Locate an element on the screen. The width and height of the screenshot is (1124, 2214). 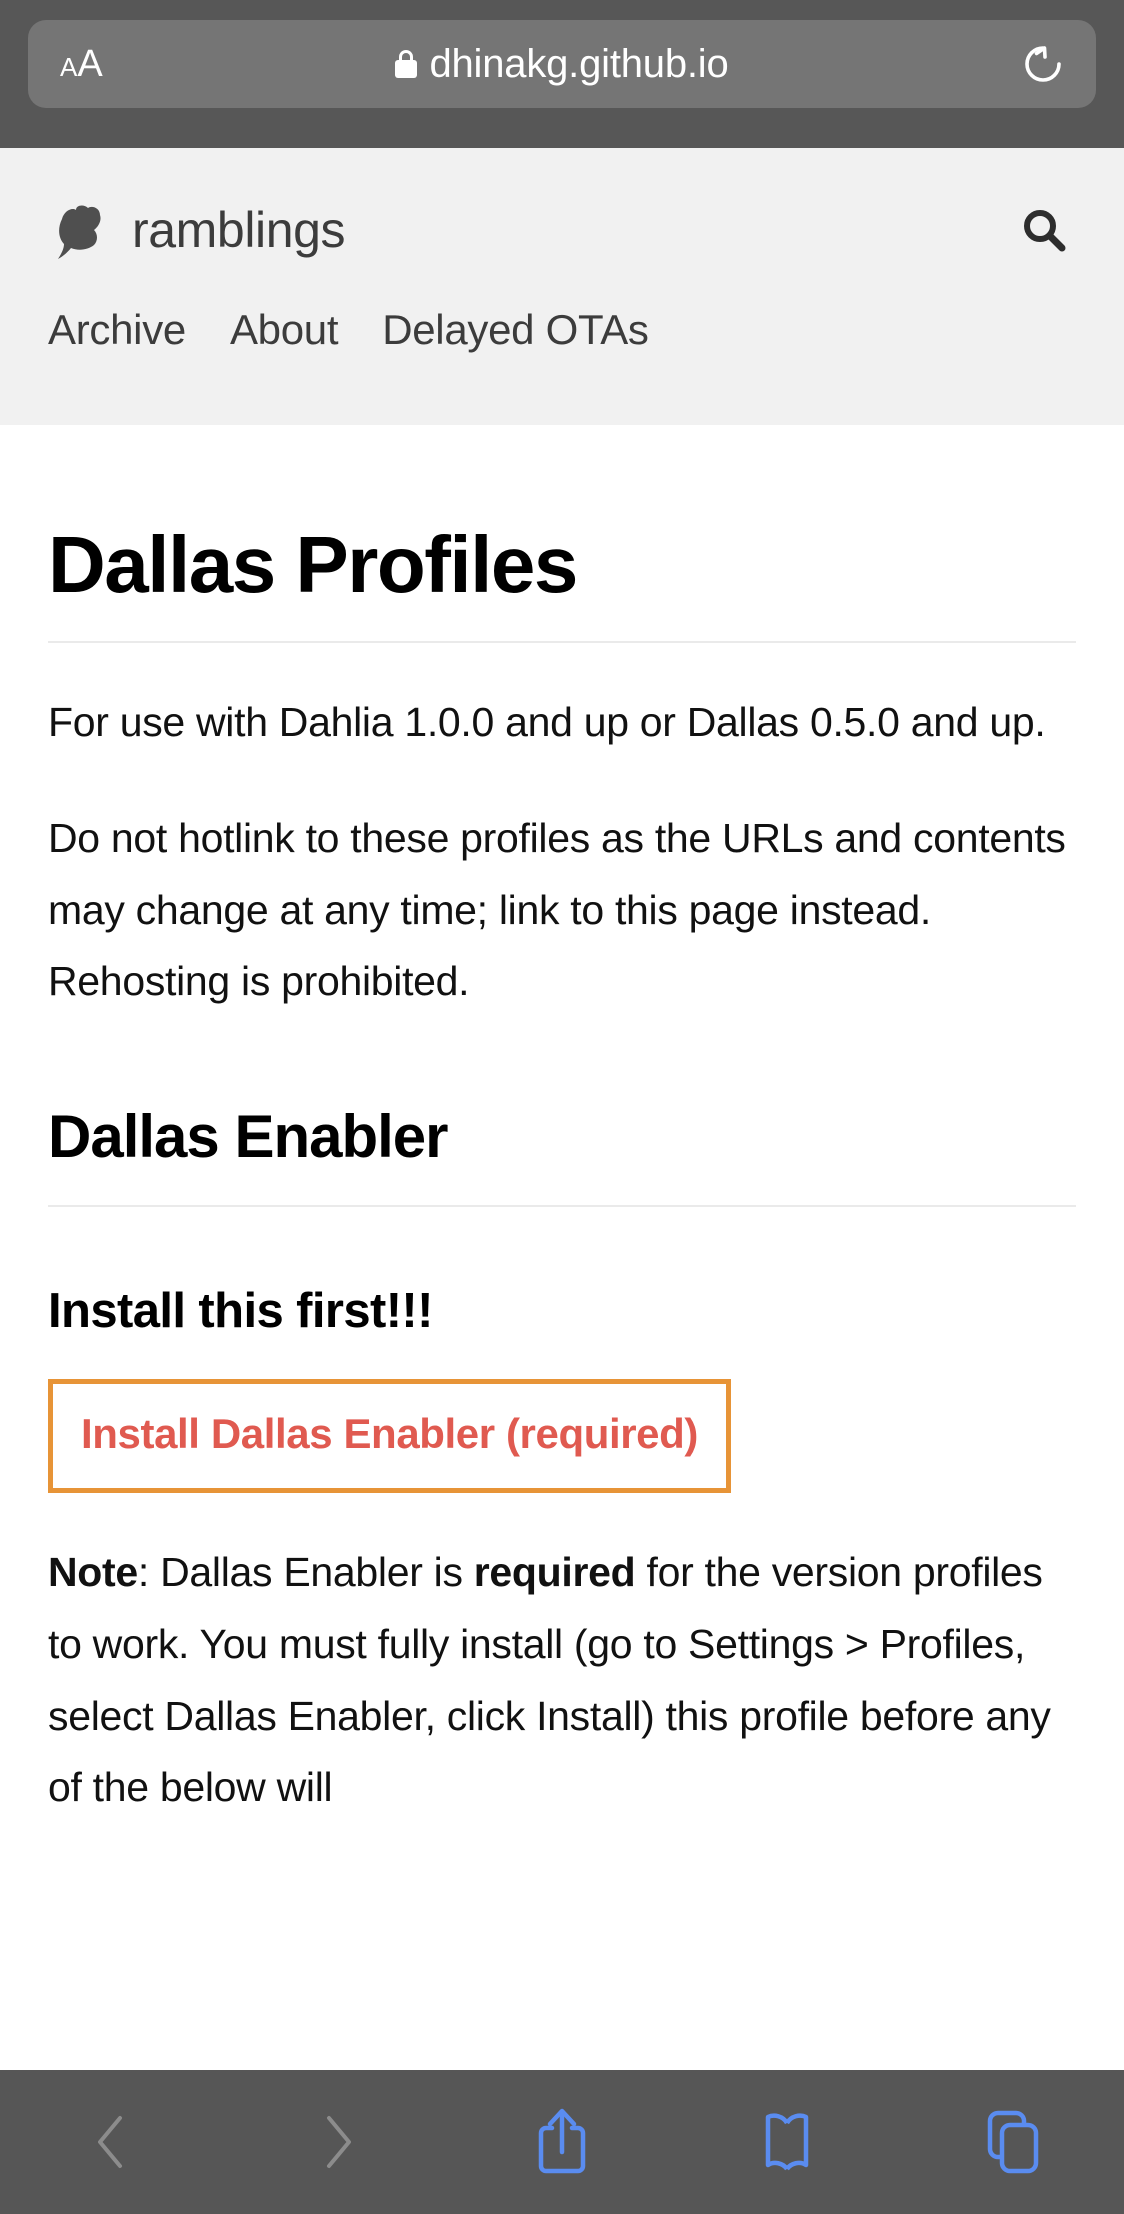
tabs-button is located at coordinates (1011, 2142).